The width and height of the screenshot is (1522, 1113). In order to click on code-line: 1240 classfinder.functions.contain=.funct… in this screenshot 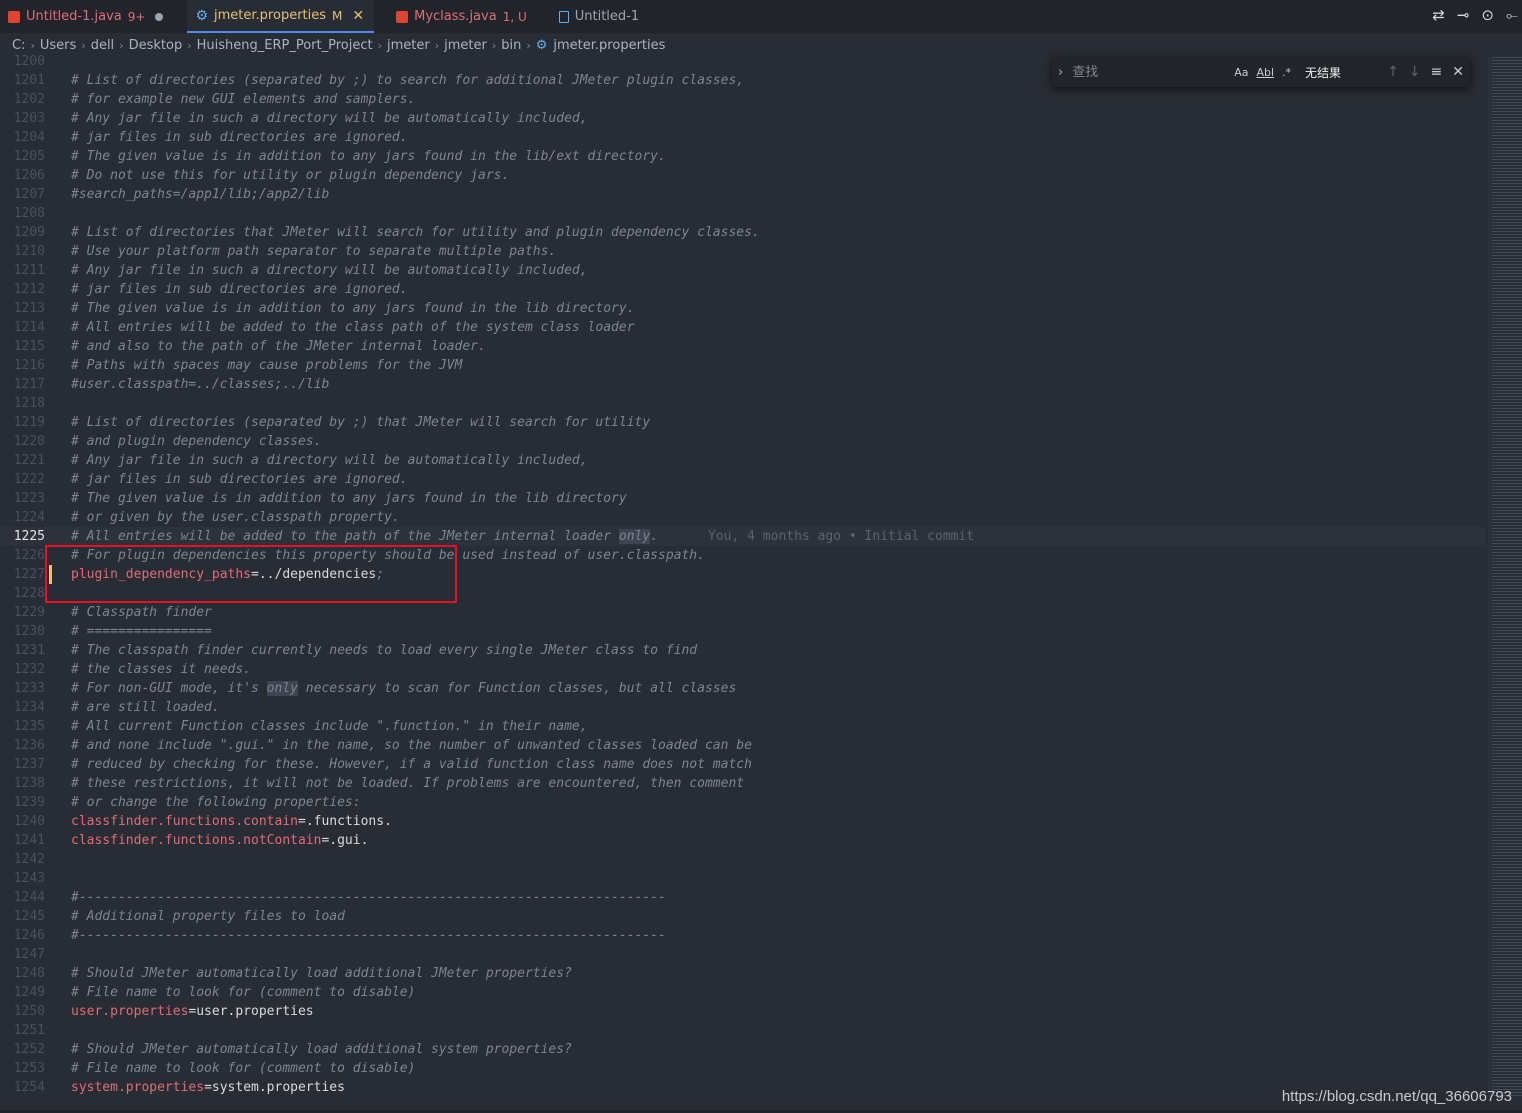, I will do `click(742, 821)`.